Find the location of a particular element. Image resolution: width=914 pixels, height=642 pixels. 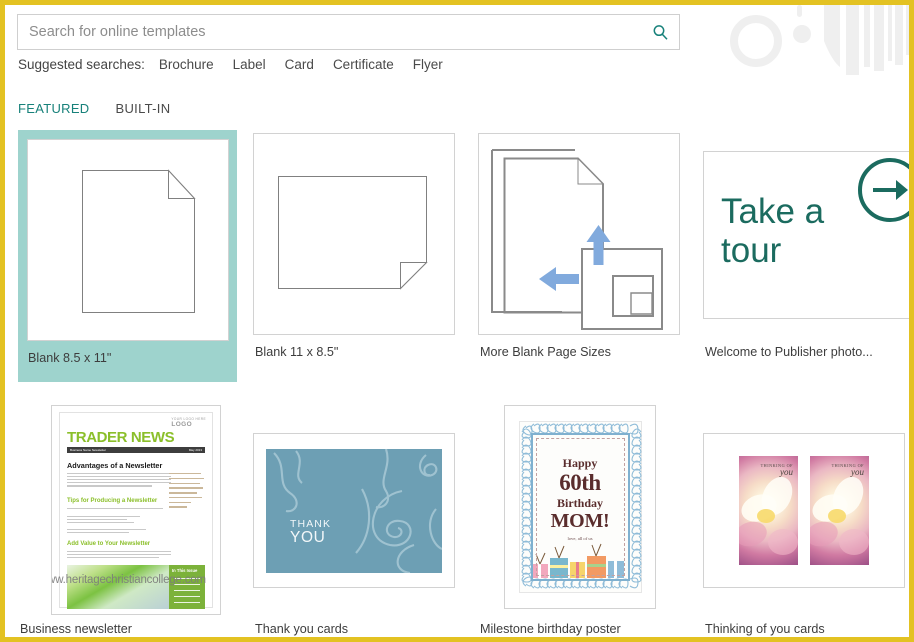

template-thumbnail: THINKING OF you THINKING OF you is located at coordinates (804, 510).